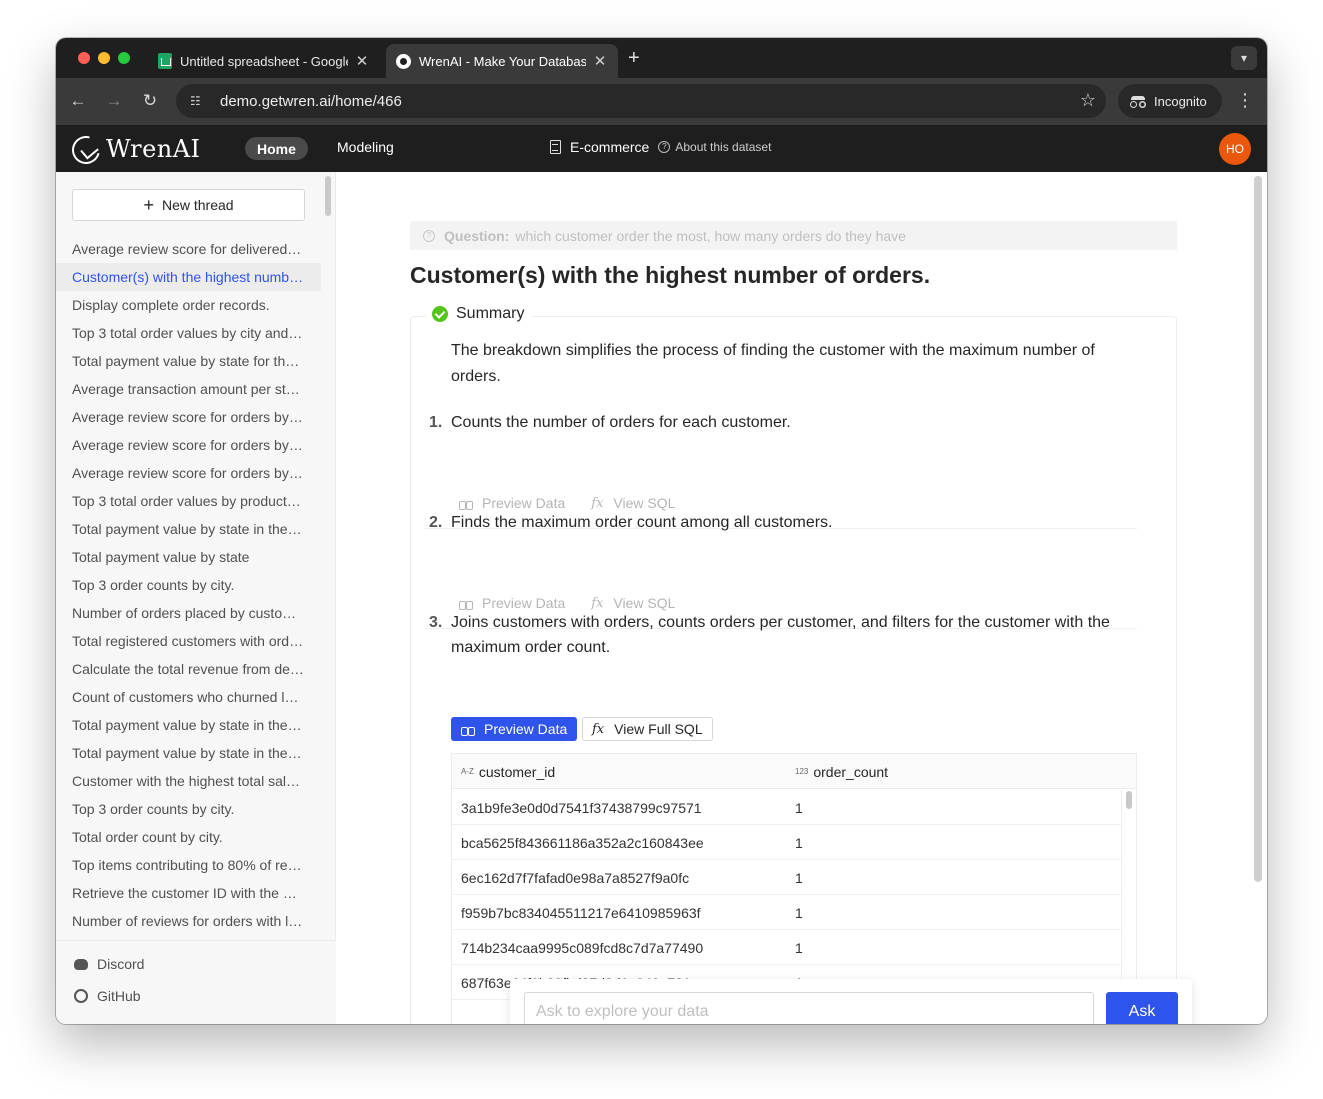 The height and width of the screenshot is (1099, 1323). What do you see at coordinates (188, 641) in the screenshot?
I see `thread-item: Total registered customers with orders` at bounding box center [188, 641].